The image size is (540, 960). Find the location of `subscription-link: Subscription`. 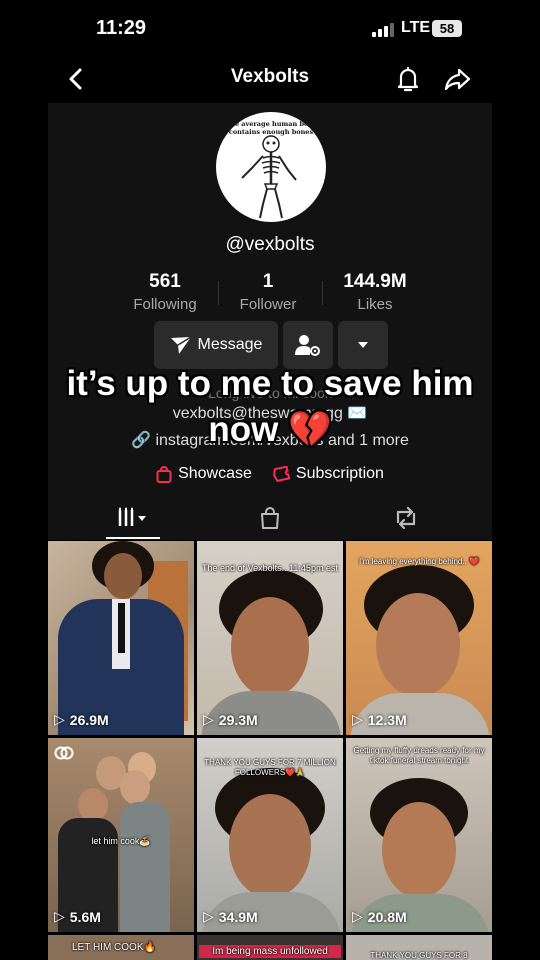

subscription-link: Subscription is located at coordinates (328, 474).